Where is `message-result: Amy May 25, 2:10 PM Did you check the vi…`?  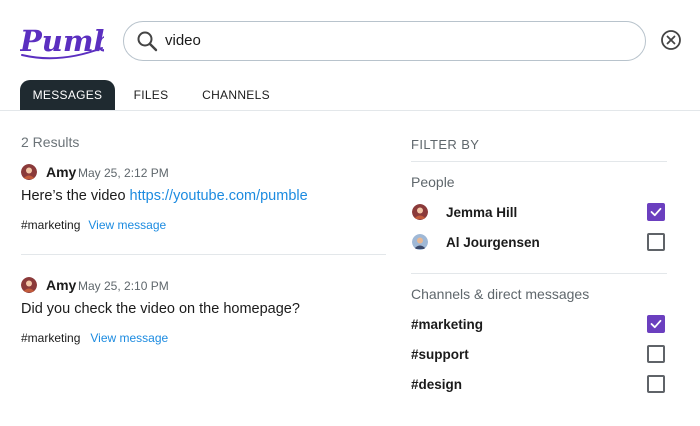 message-result: Amy May 25, 2:10 PM Did you check the vi… is located at coordinates (203, 317).